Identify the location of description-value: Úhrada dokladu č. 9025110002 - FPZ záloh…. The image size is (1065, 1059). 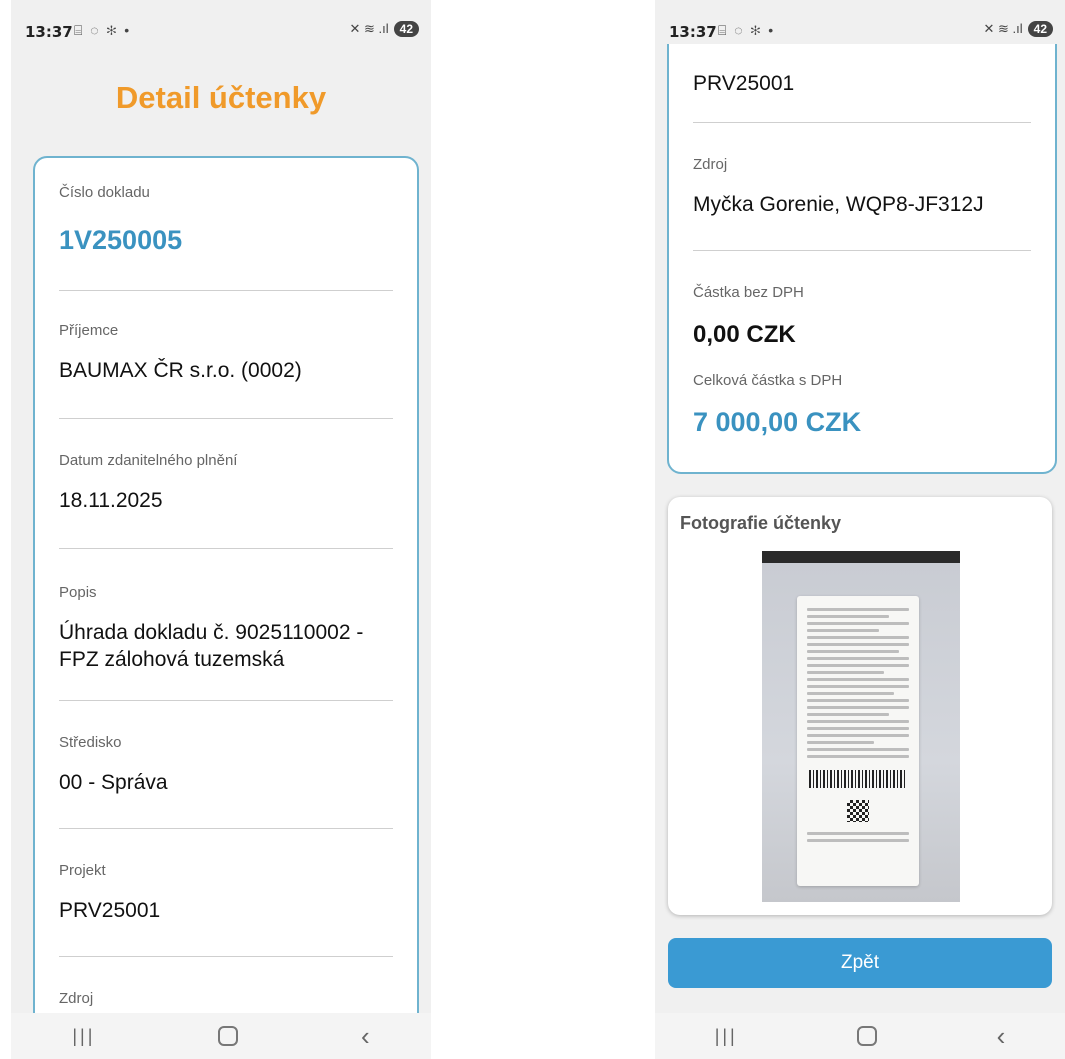
(211, 646).